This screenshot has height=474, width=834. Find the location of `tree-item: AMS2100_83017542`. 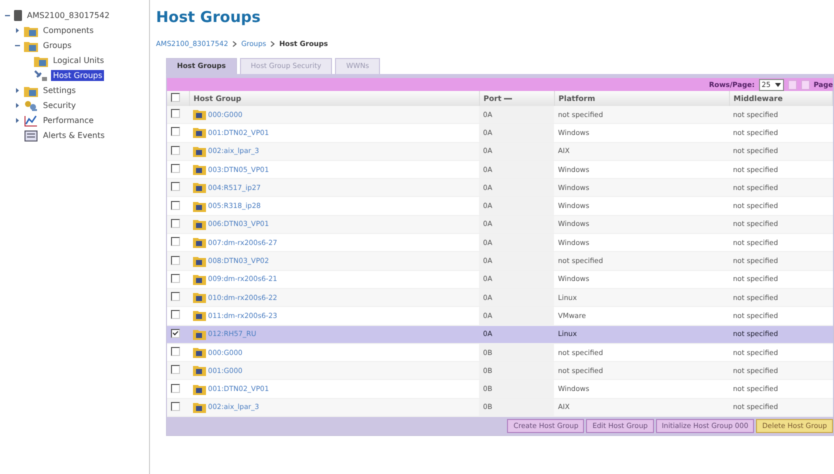

tree-item: AMS2100_83017542 is located at coordinates (68, 15).